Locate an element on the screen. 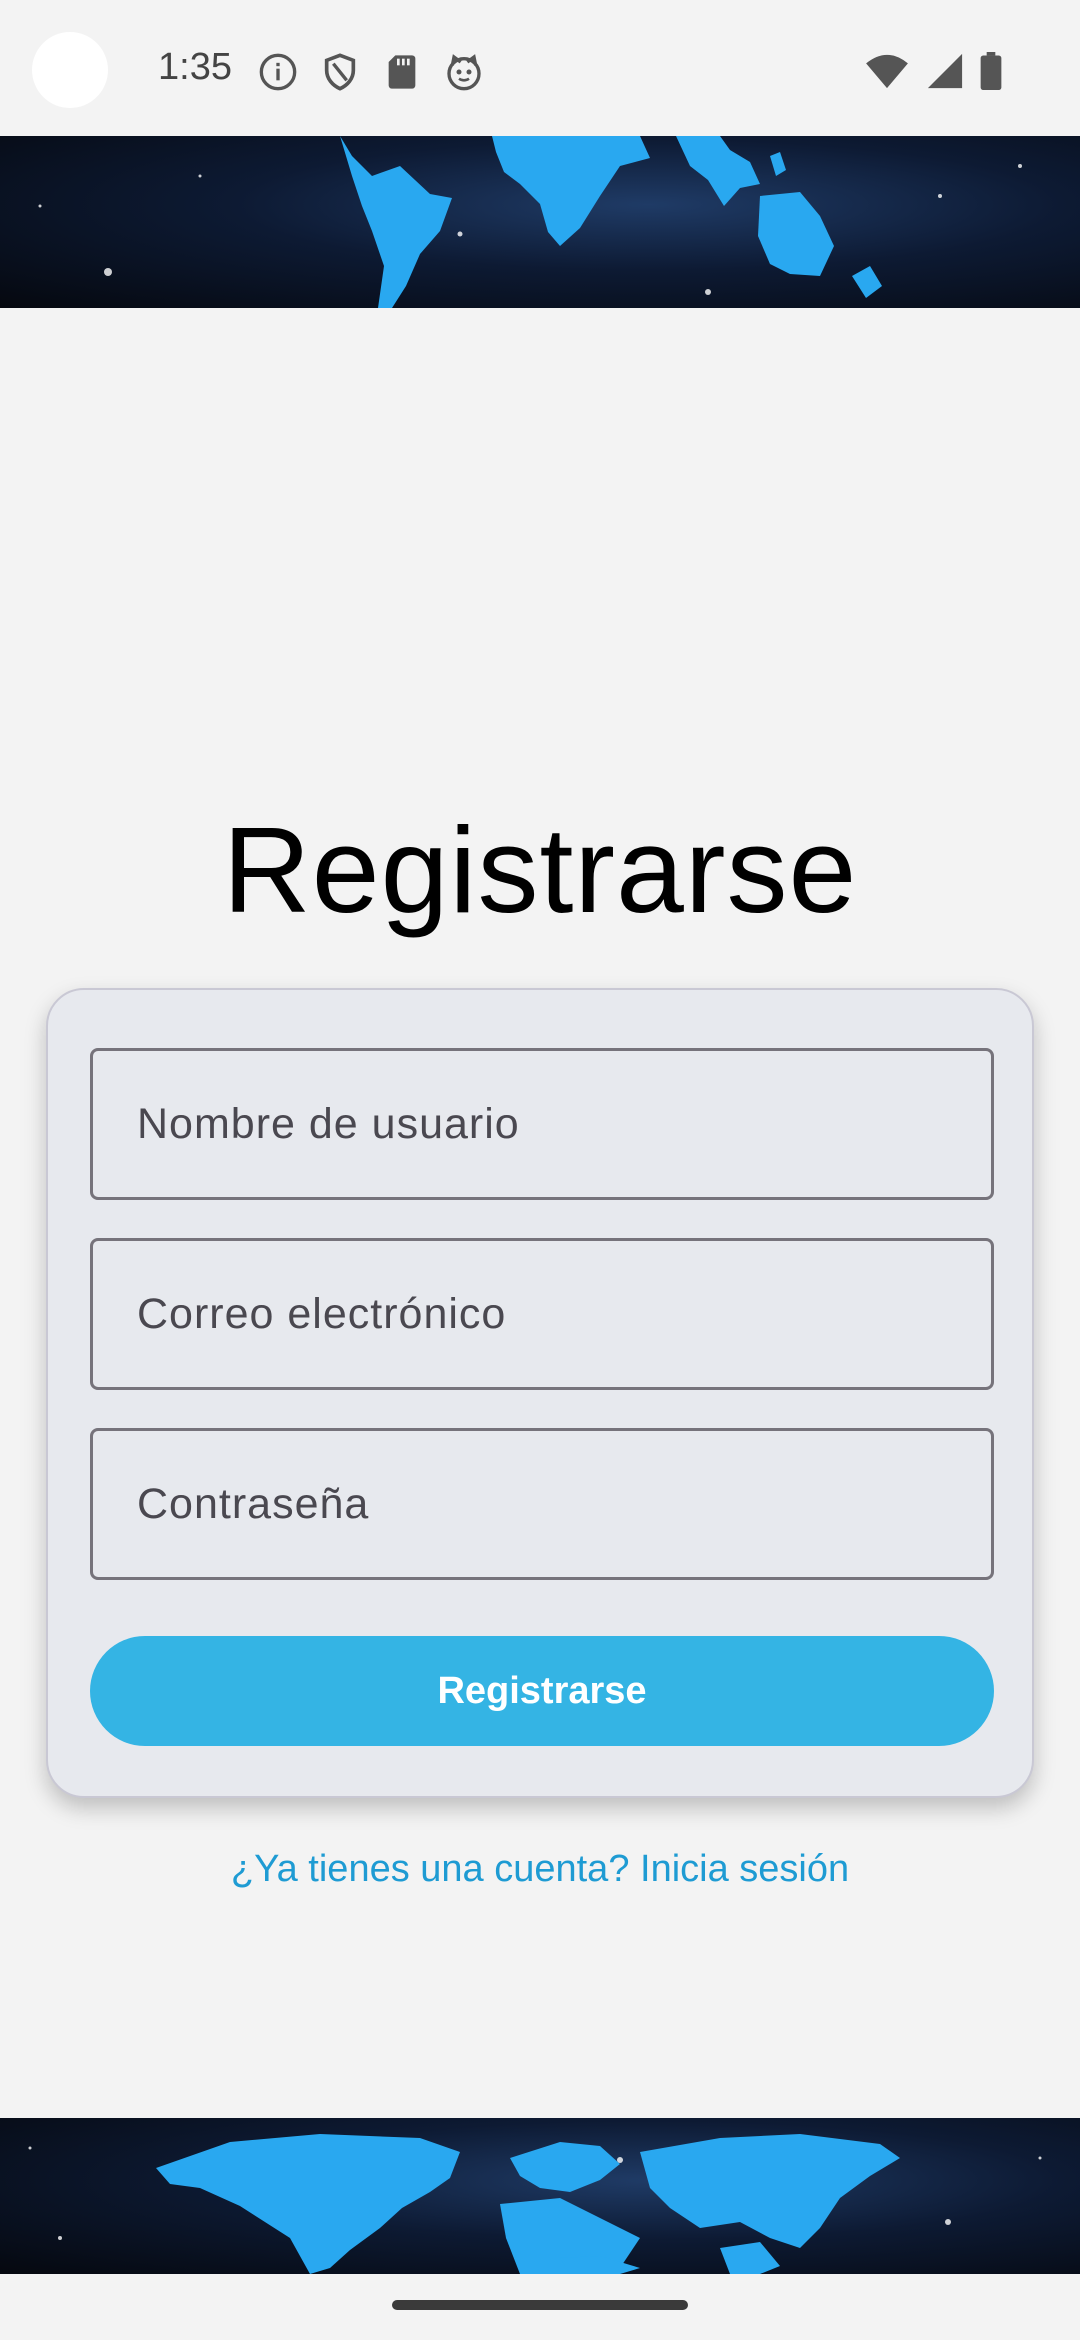 The height and width of the screenshot is (2340, 1080). battery-icon is located at coordinates (991, 73).